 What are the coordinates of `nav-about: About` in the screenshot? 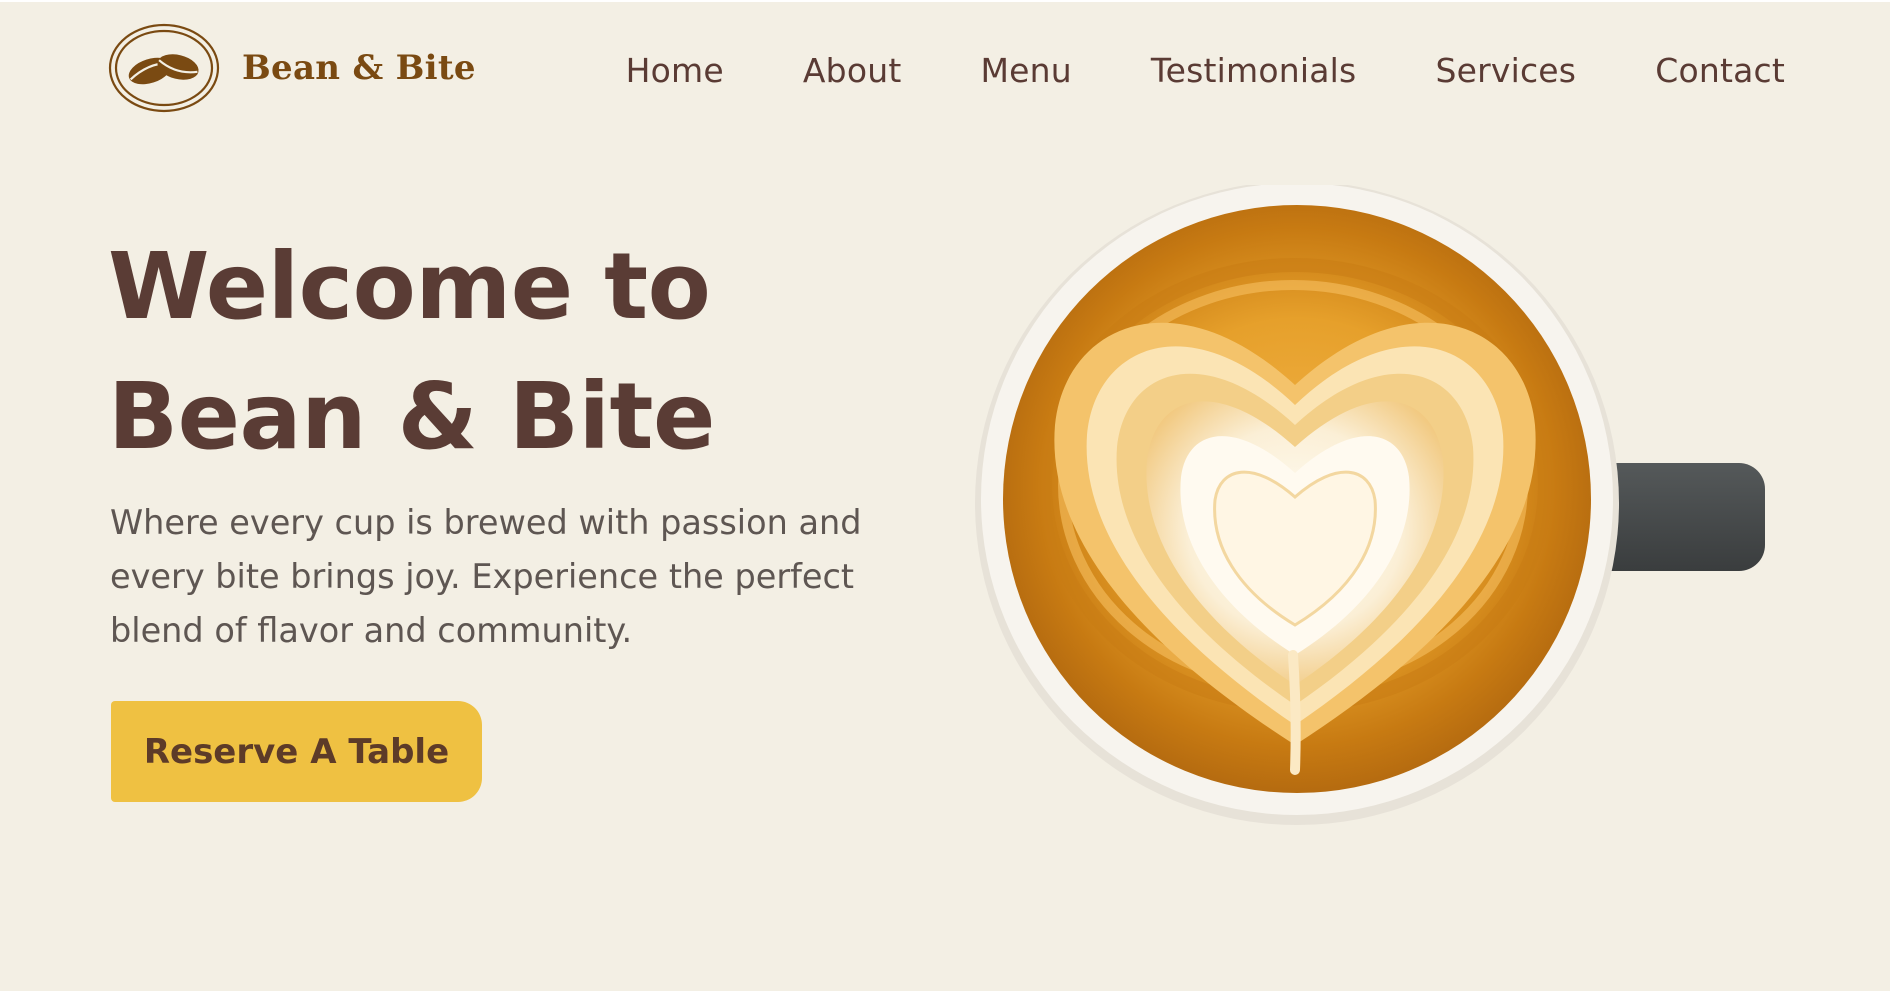 It's located at (852, 70).